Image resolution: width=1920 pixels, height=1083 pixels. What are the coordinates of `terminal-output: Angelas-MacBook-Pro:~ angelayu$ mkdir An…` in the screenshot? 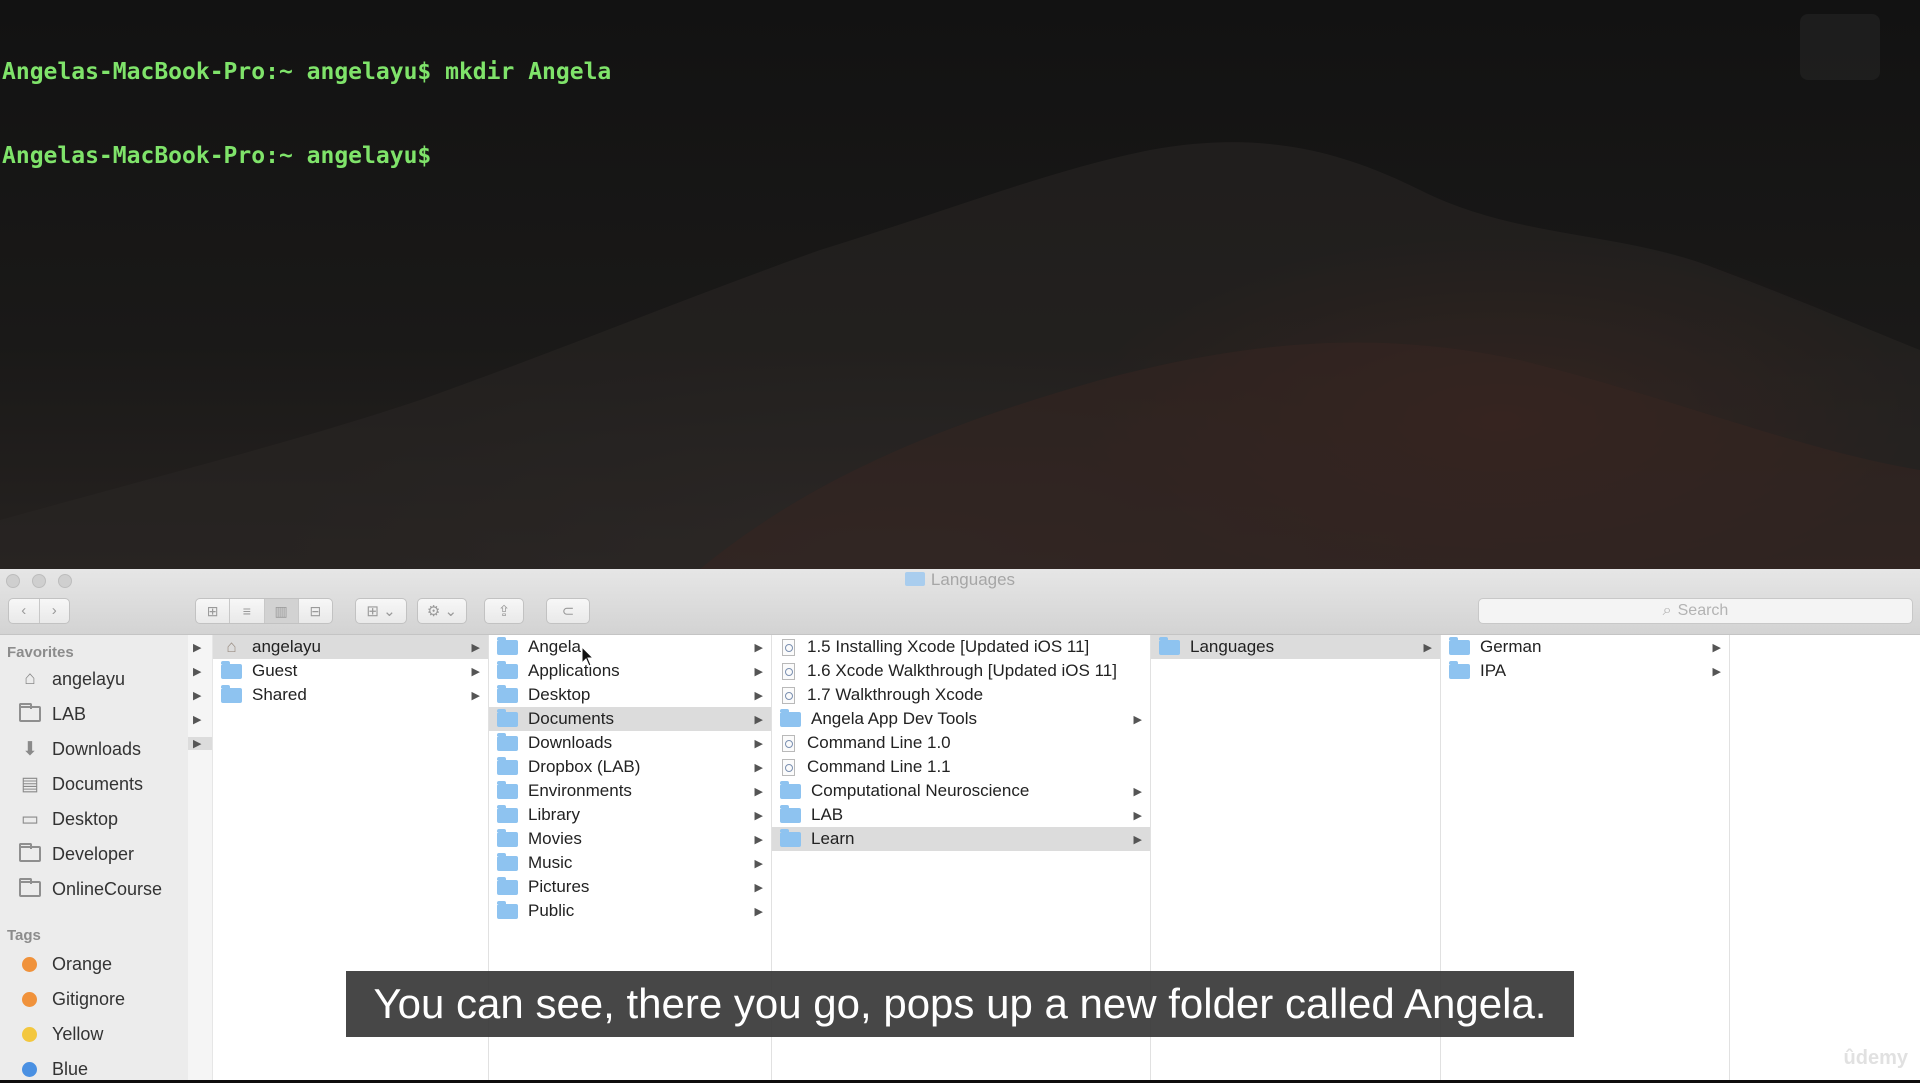 It's located at (306, 114).